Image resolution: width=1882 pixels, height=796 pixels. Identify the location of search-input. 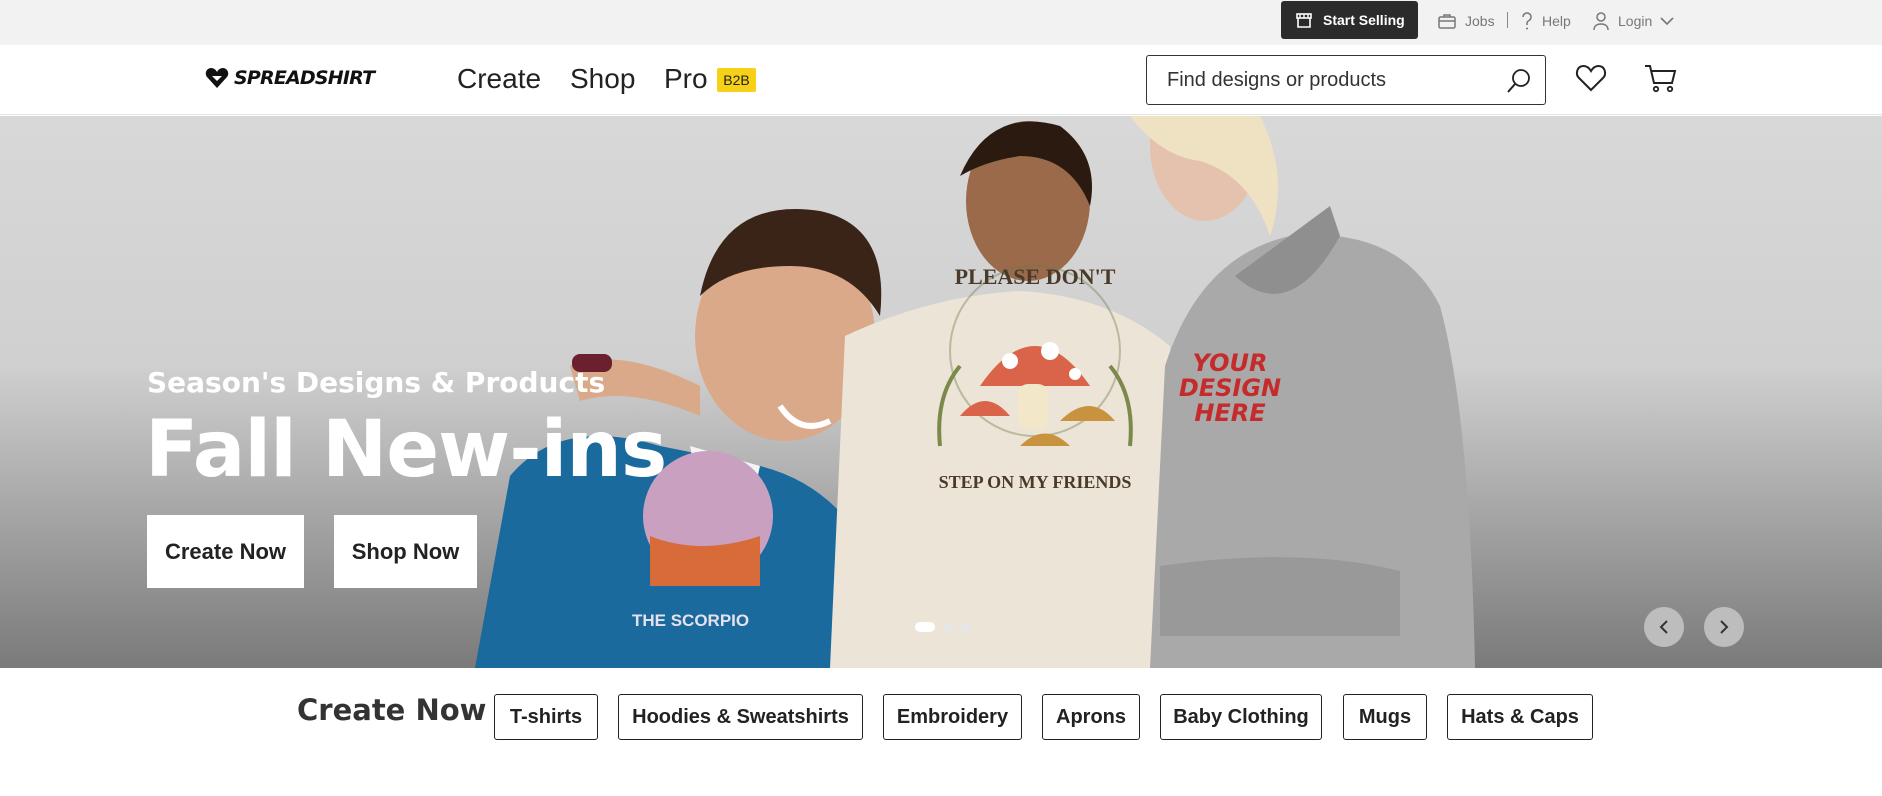
(1327, 80).